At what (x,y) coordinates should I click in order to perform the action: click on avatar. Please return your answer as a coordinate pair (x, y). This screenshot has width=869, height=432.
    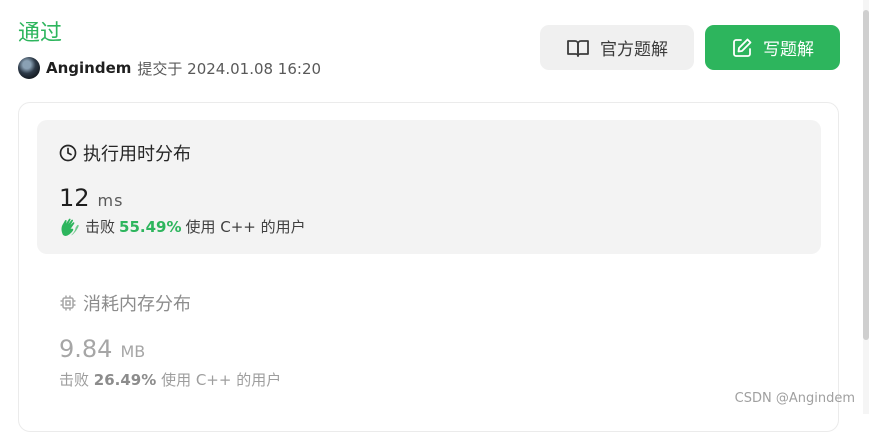
    Looking at the image, I should click on (29, 68).